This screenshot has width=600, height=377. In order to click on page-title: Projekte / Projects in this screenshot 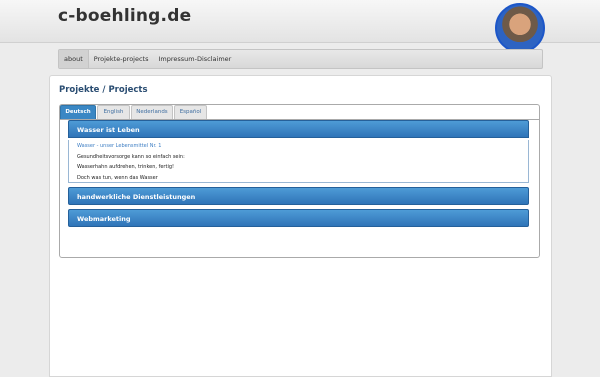, I will do `click(103, 90)`.